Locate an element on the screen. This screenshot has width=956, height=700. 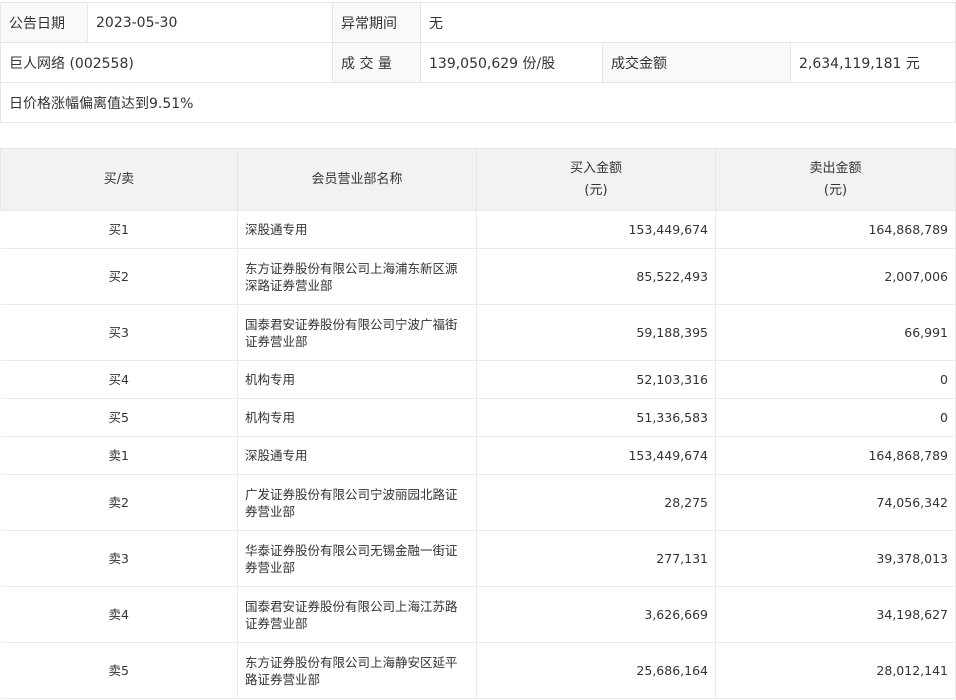
buy-amount-cell: 277,131 is located at coordinates (596, 558).